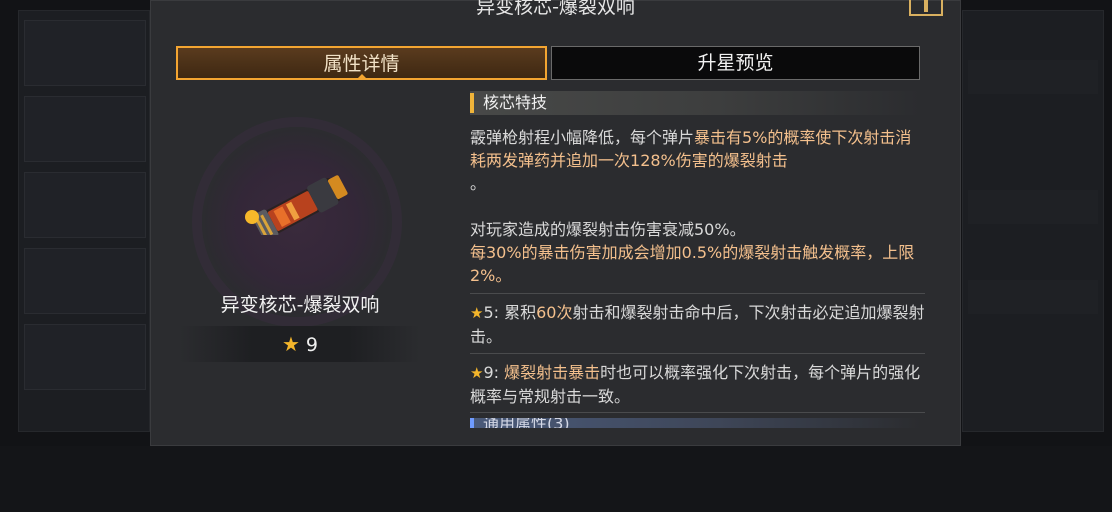  What do you see at coordinates (697, 324) in the screenshot?
I see `star5-bonus: ★5: 累积60次射击和爆裂射击命中后，下次射击必定追加爆裂射击。` at bounding box center [697, 324].